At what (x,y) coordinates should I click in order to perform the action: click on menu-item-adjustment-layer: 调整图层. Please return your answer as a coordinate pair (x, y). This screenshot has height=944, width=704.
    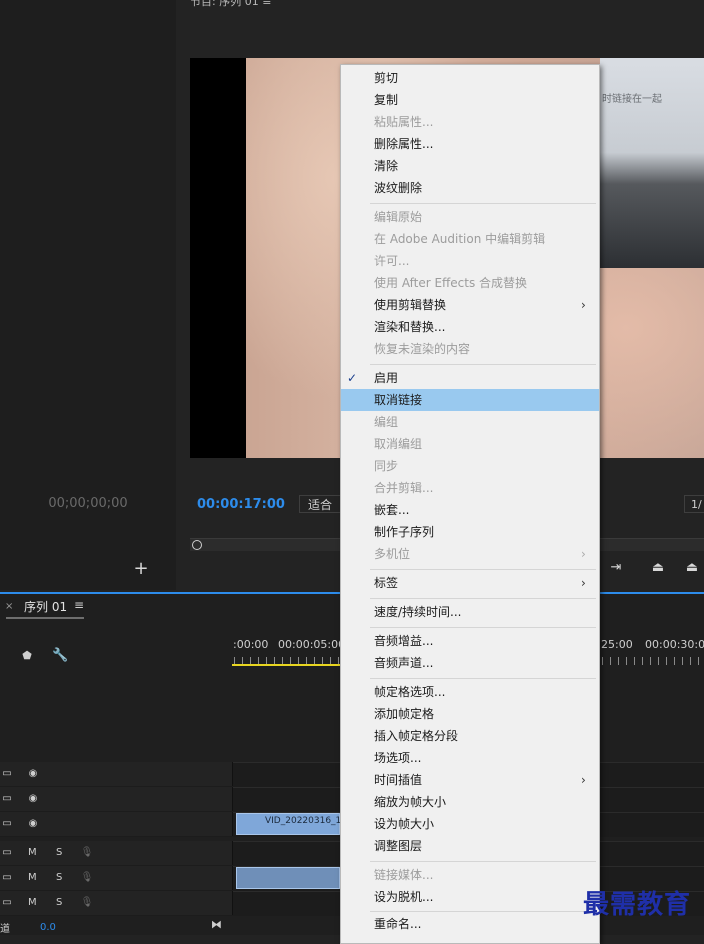
    Looking at the image, I should click on (470, 846).